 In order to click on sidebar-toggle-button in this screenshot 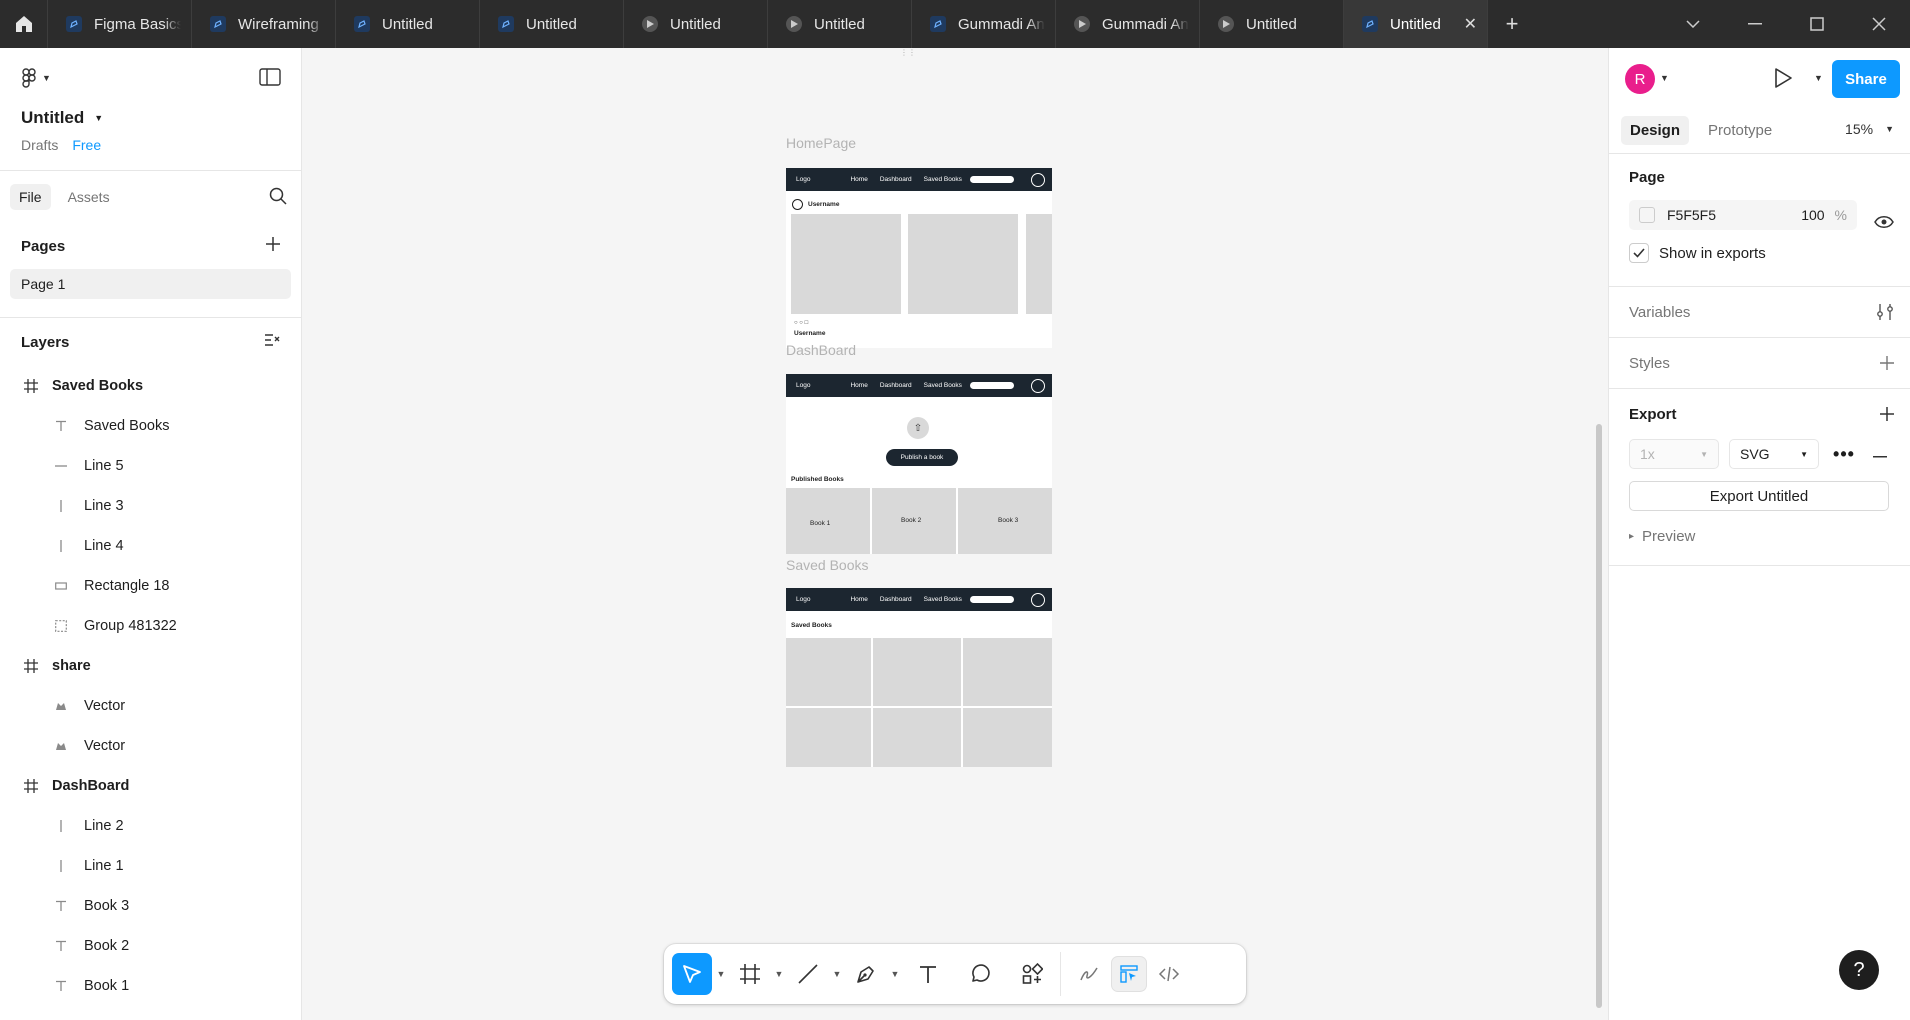, I will do `click(270, 79)`.